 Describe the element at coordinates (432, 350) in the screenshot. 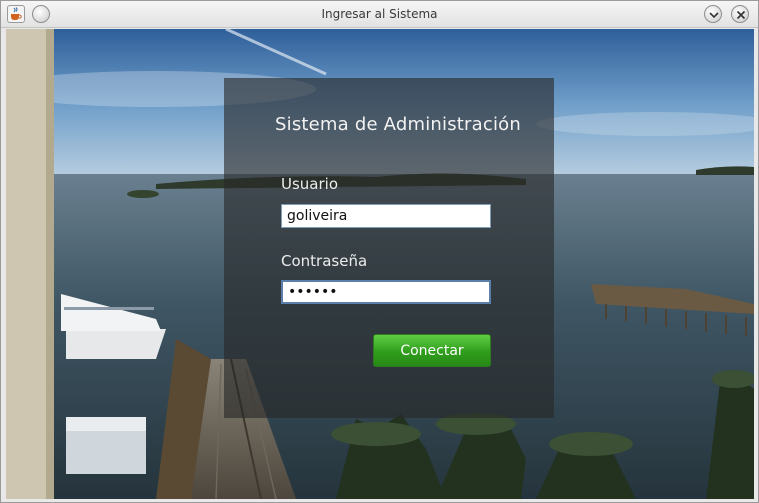

I see `connect-button: Conectar` at that location.